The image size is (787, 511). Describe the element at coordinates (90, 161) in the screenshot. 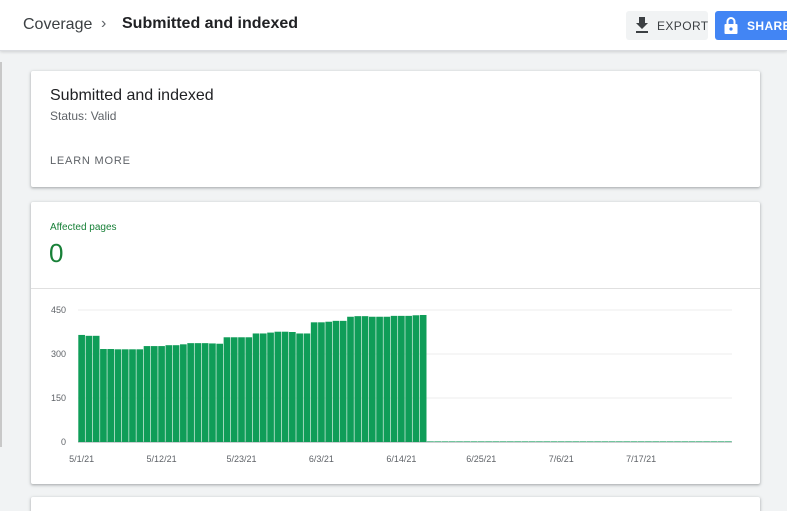

I see `learn-more-link: LEARN MORE` at that location.